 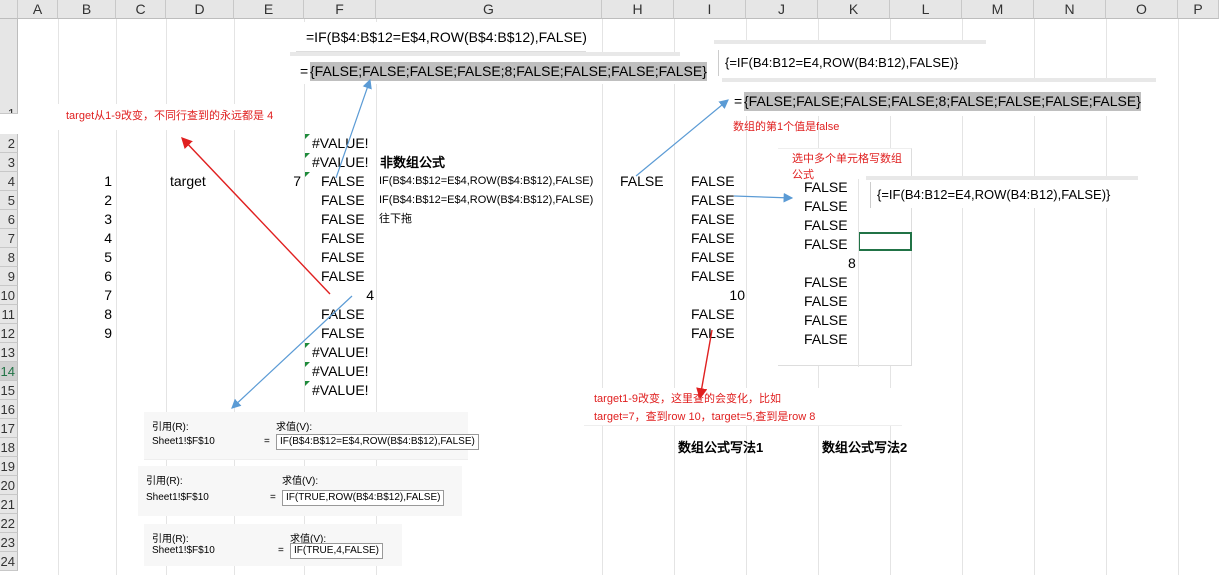 What do you see at coordinates (763, 197) in the screenshot?
I see `arrow-i5-to-multi-cell` at bounding box center [763, 197].